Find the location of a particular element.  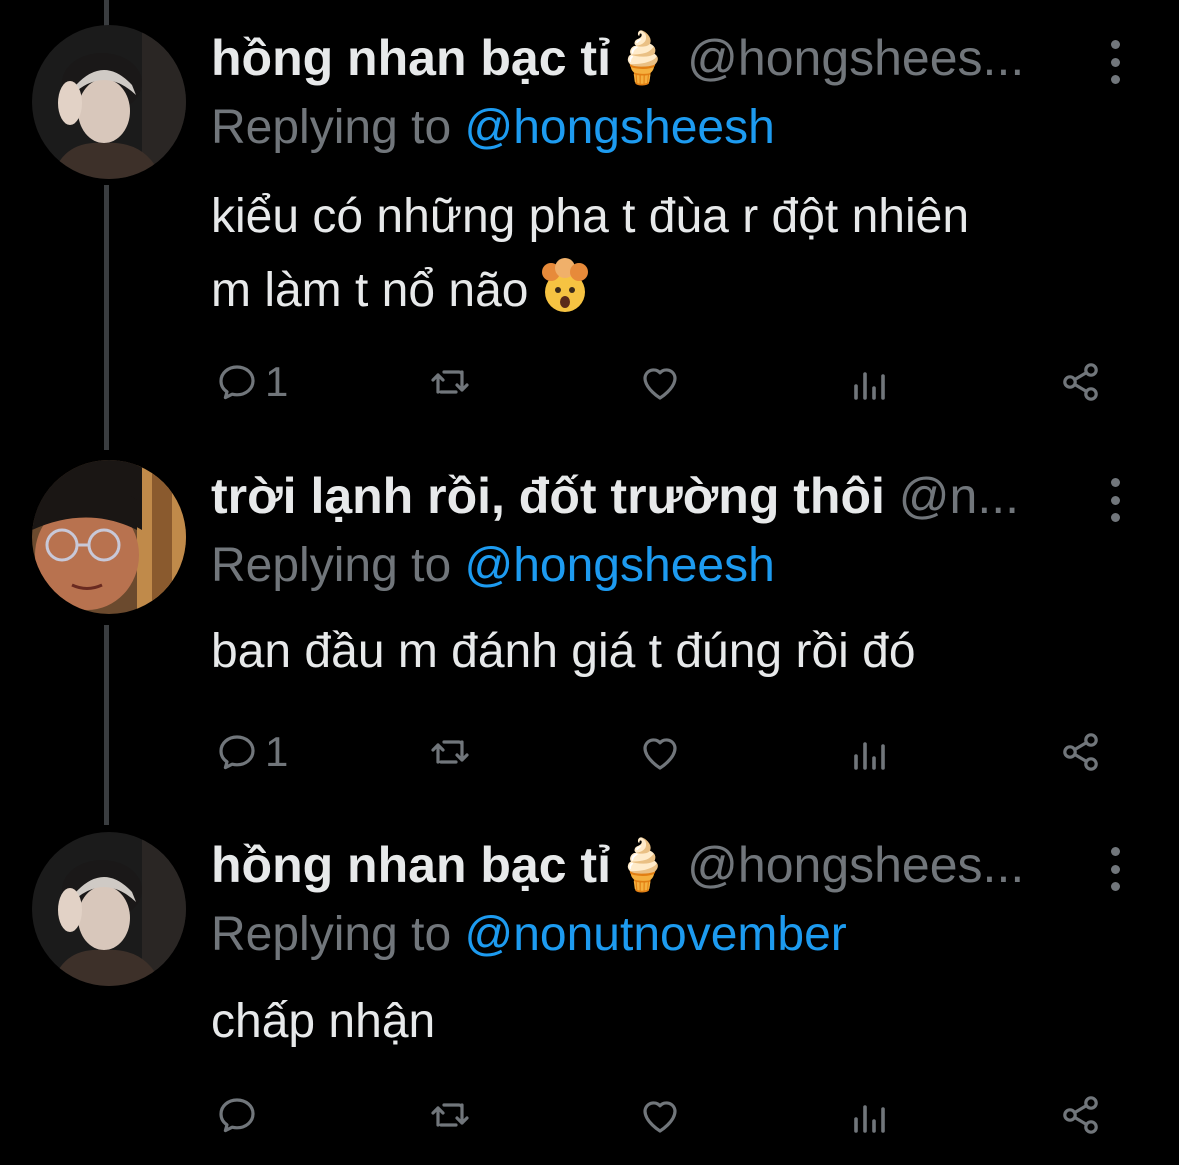

exploding-head-emoji is located at coordinates (565, 285).